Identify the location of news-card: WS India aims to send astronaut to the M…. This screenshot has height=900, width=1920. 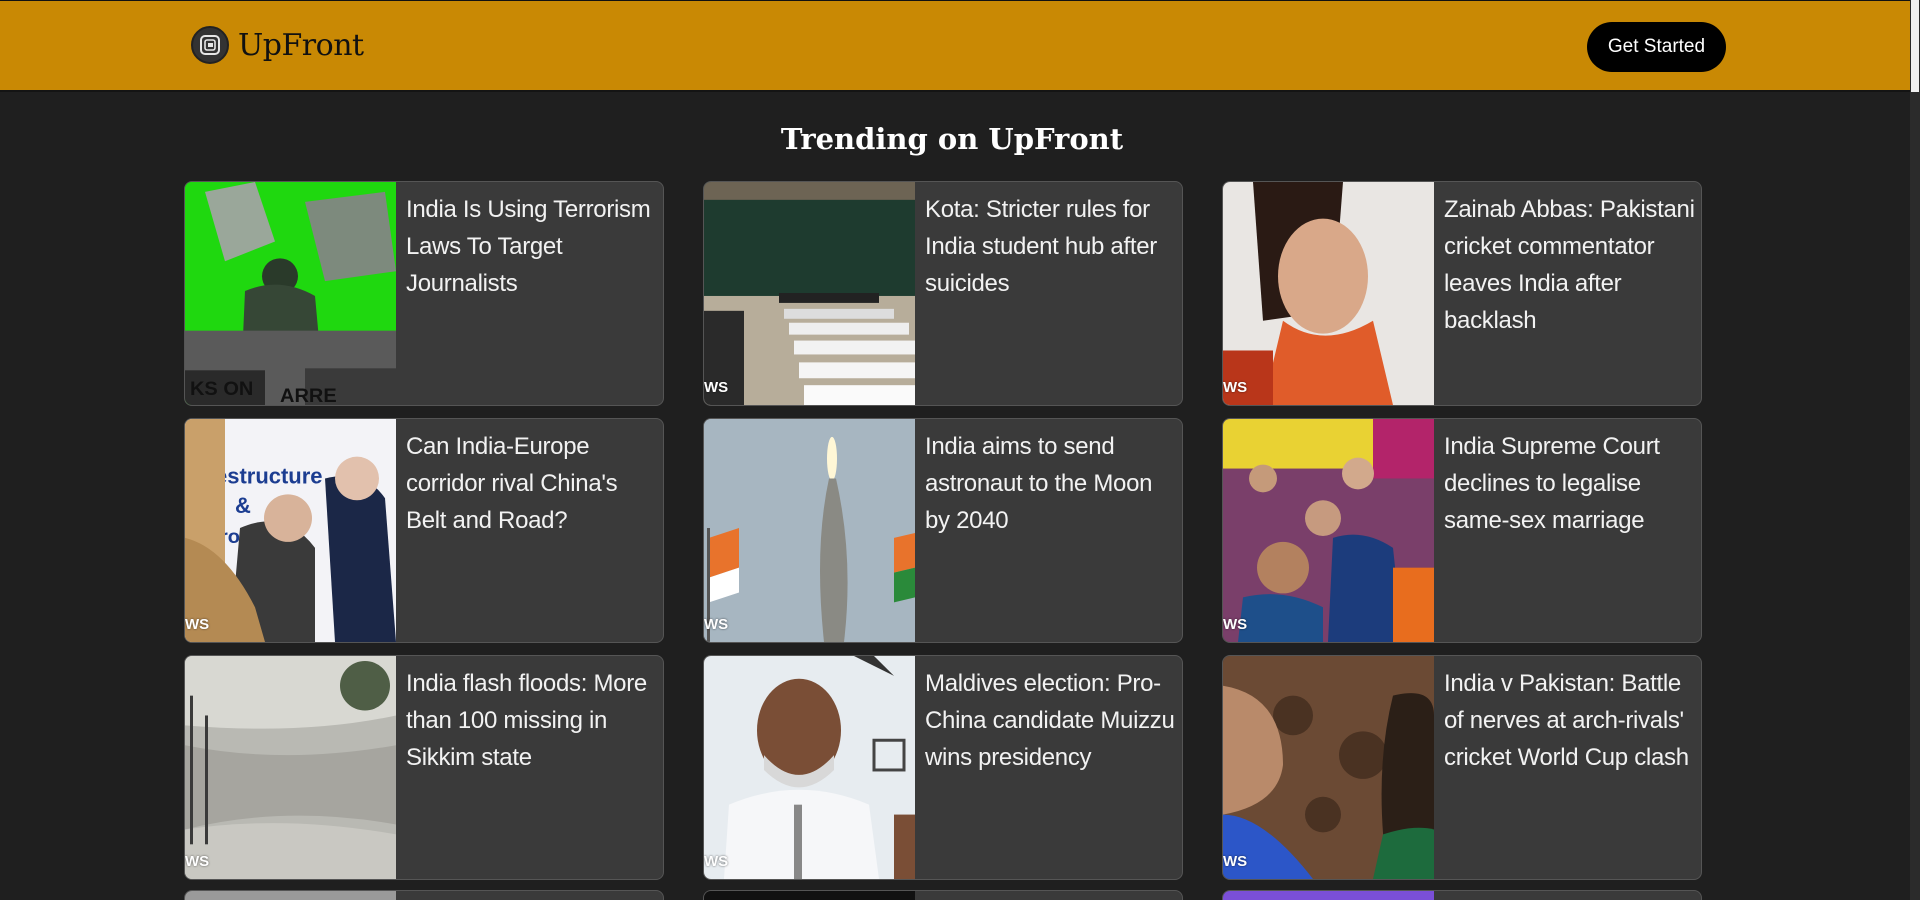
(943, 530).